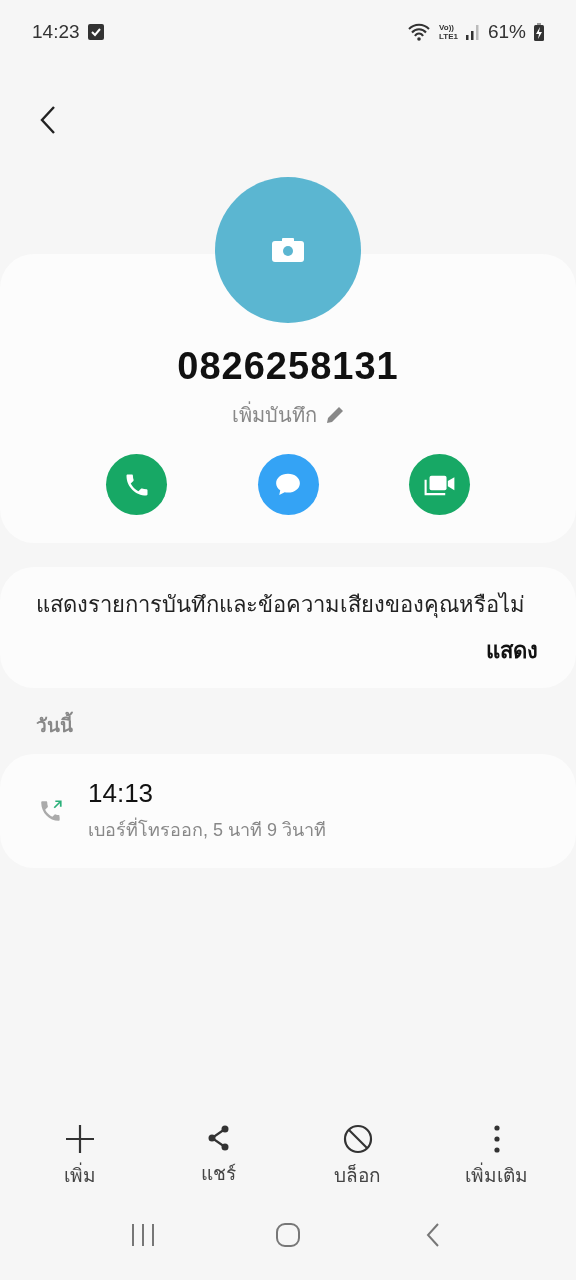 The width and height of the screenshot is (576, 1280). Describe the element at coordinates (51, 811) in the screenshot. I see `outgoing-call-icon` at that location.